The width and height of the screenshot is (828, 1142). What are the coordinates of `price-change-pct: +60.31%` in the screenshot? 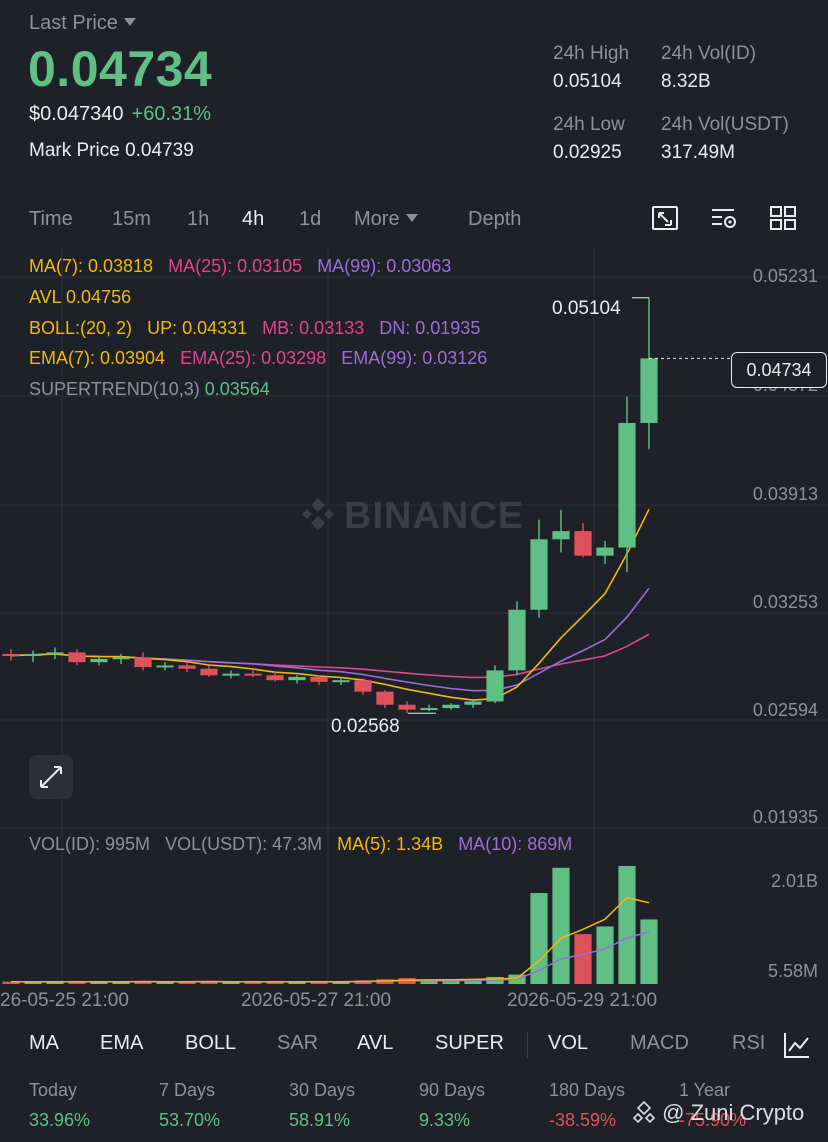 It's located at (171, 114).